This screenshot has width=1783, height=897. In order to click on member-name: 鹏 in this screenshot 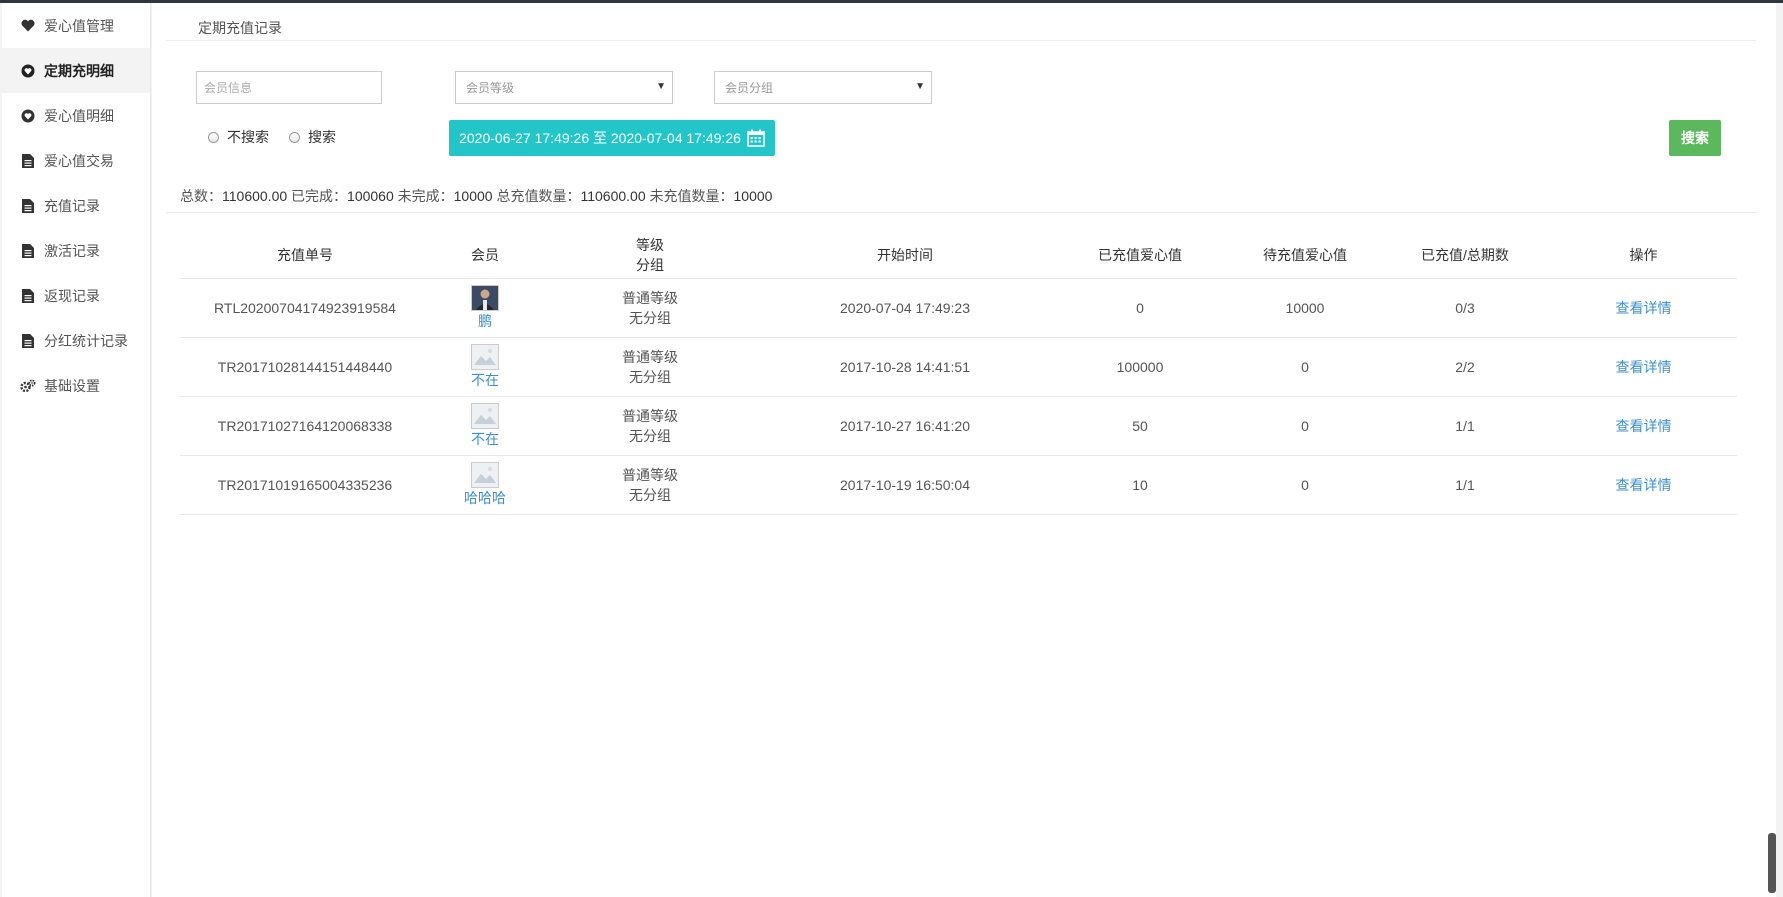, I will do `click(485, 321)`.